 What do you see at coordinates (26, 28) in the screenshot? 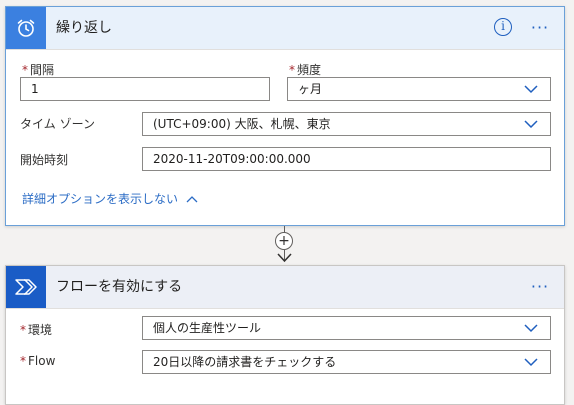
I see `alarm-clock-icon` at bounding box center [26, 28].